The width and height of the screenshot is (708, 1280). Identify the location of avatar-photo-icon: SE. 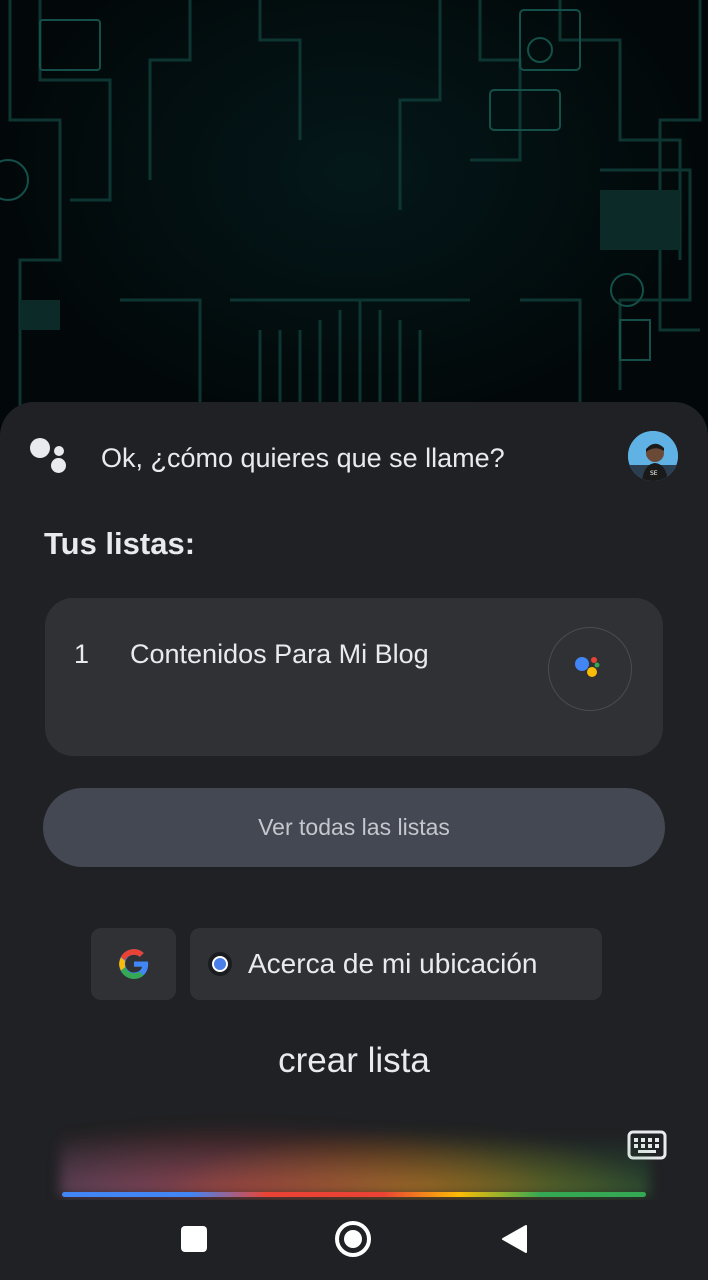
(653, 456).